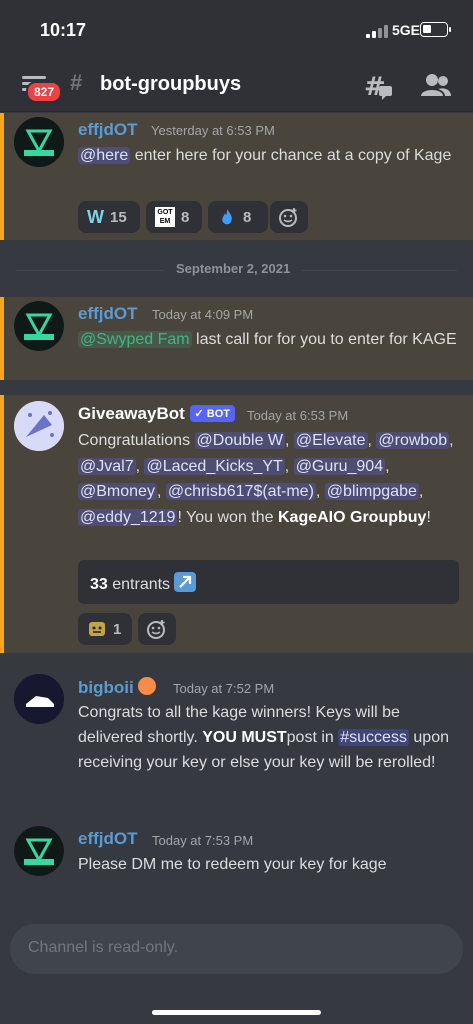 The image size is (473, 1024). I want to click on mention: @Double W, so click(240, 440).